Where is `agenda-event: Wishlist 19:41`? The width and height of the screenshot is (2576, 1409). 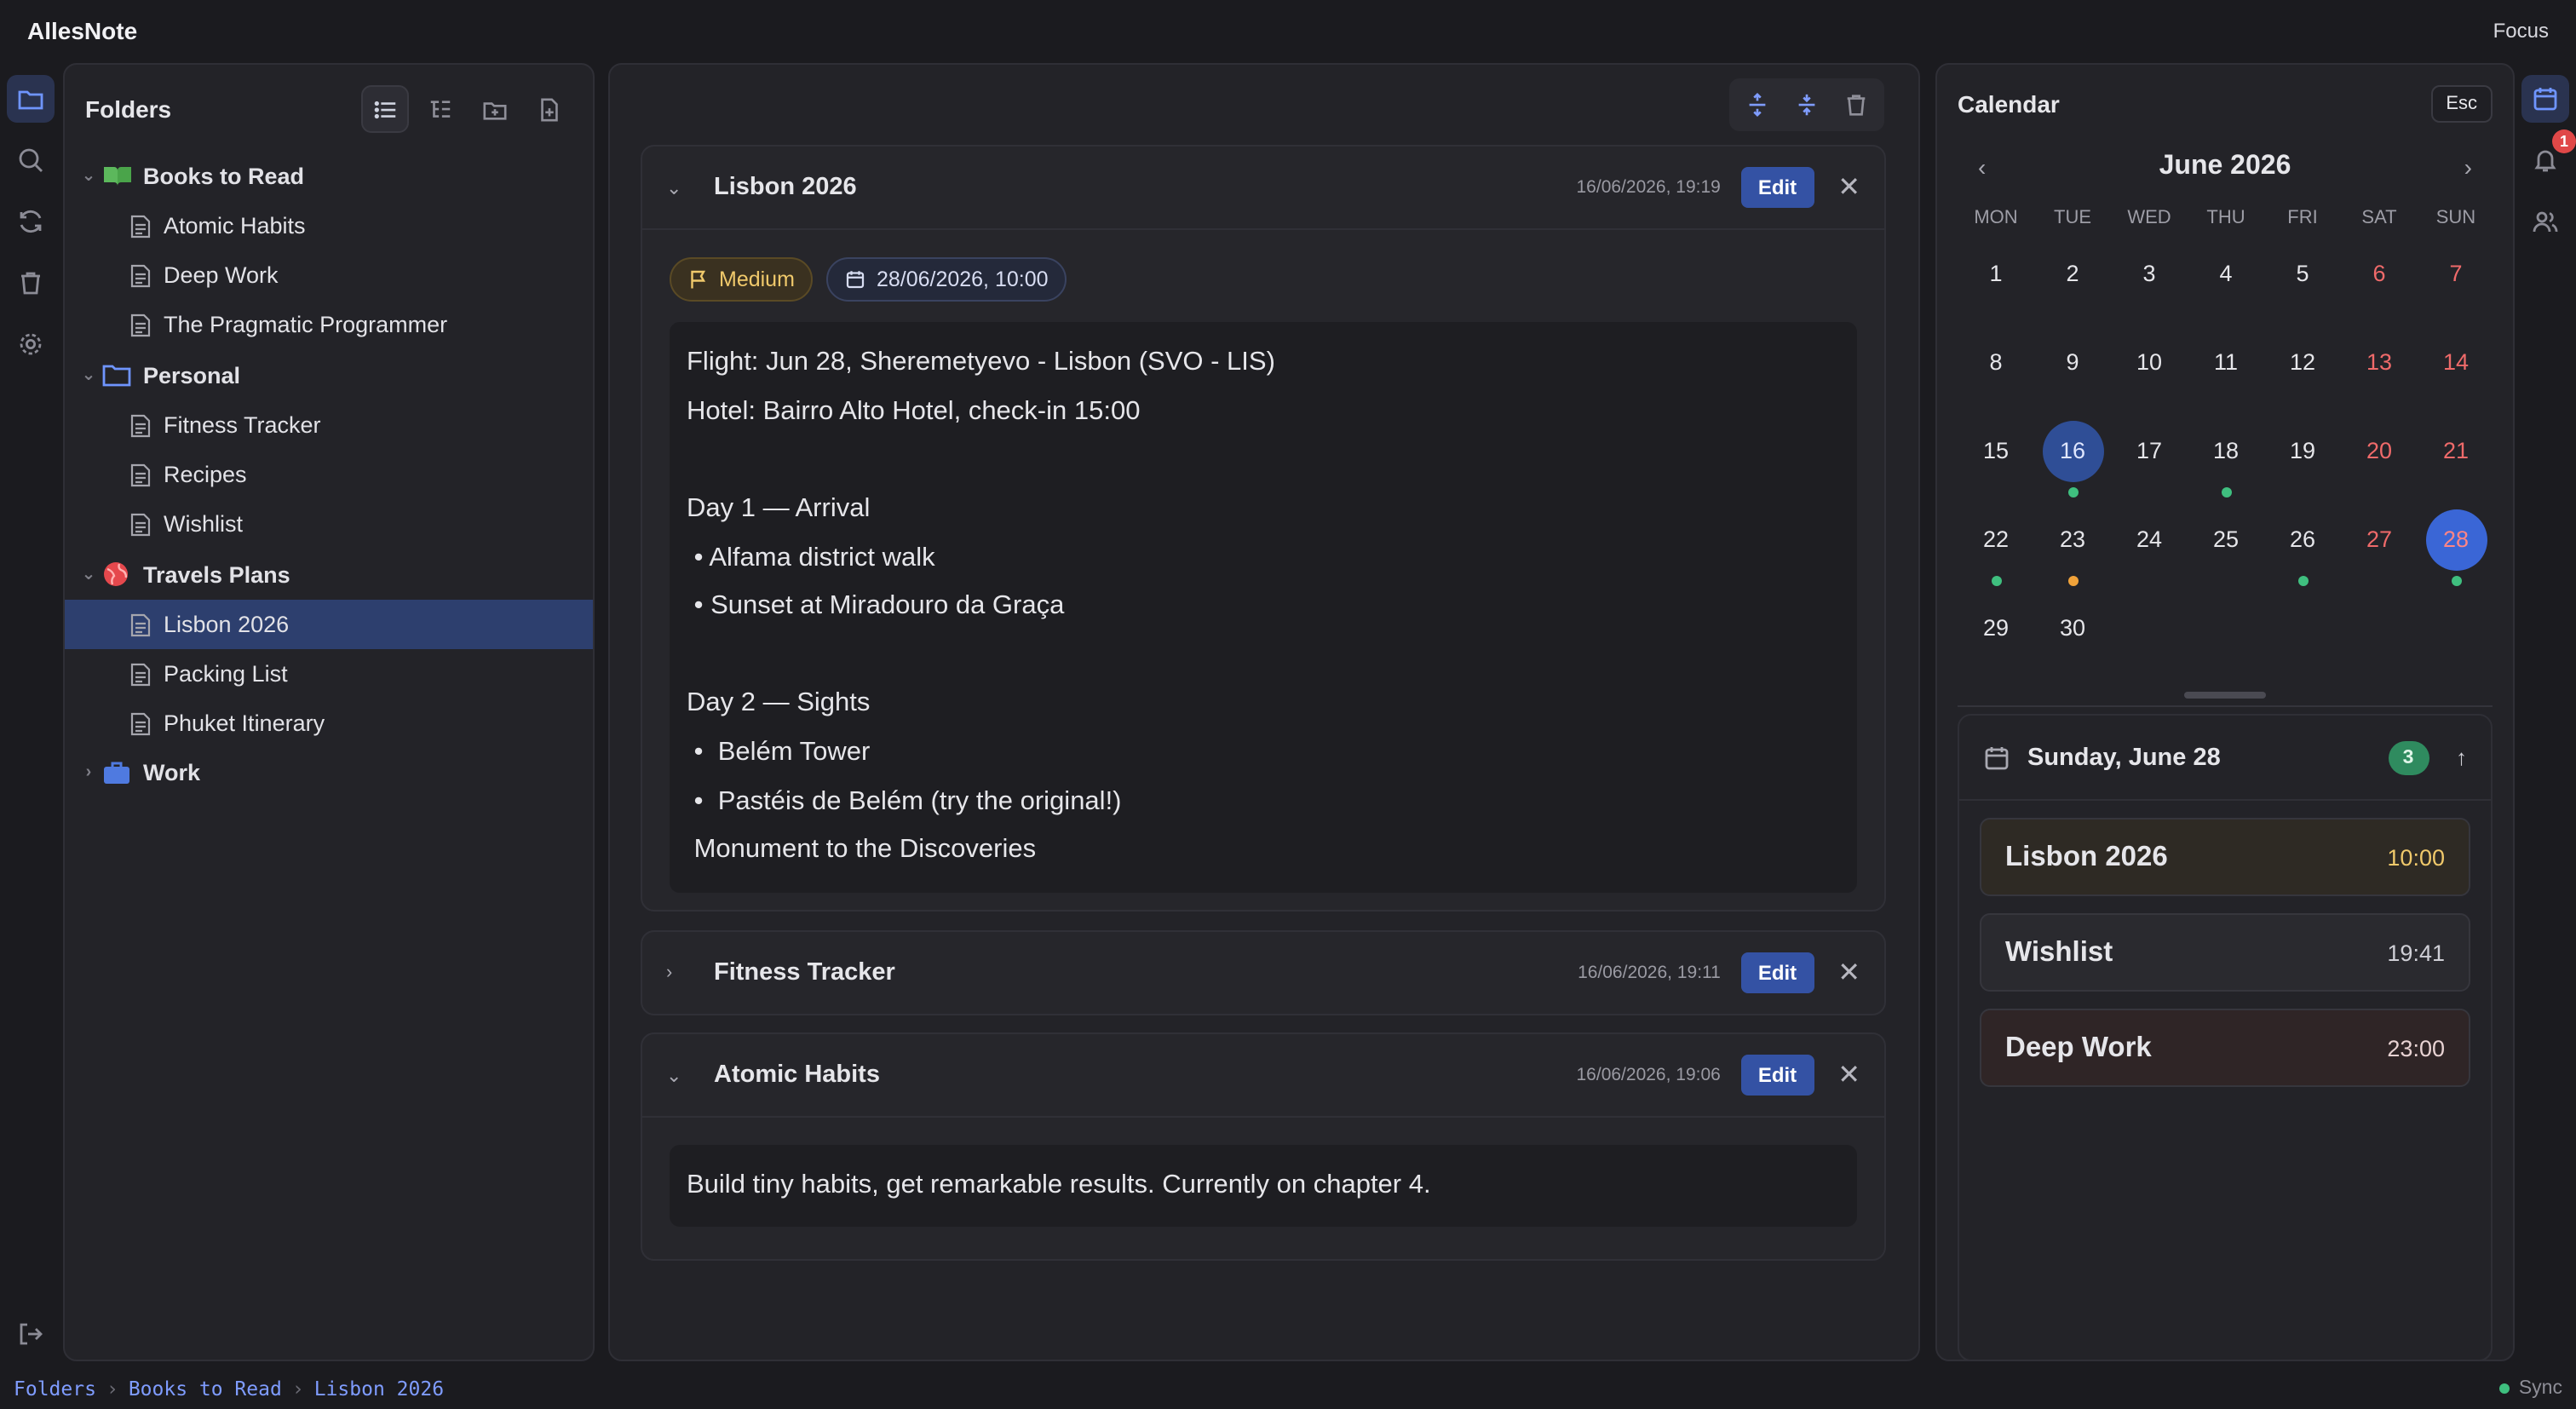
agenda-event: Wishlist 19:41 is located at coordinates (2225, 952).